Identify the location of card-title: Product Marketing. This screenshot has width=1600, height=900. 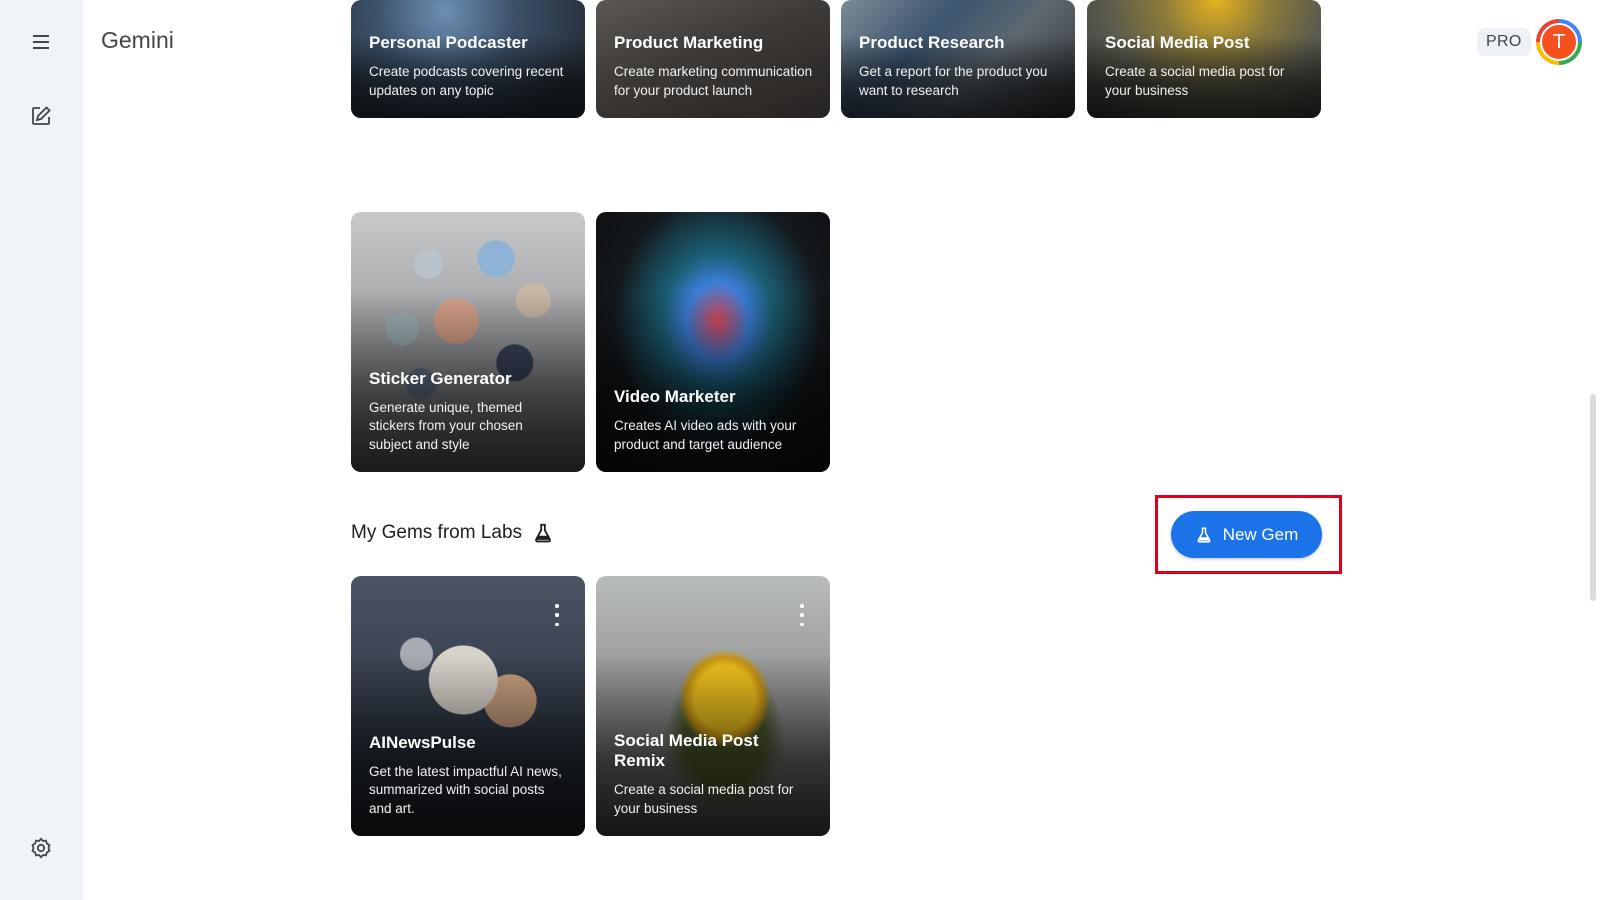
(689, 42).